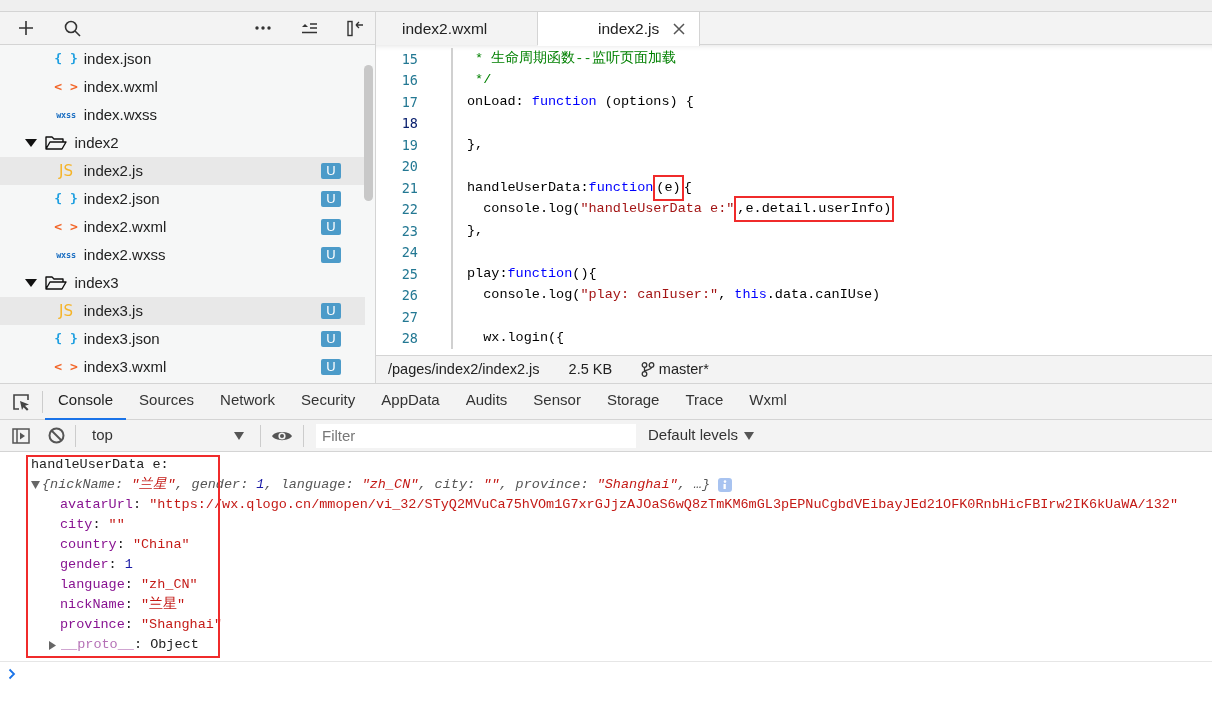  What do you see at coordinates (123, 604) in the screenshot?
I see `property-line: nickName: "兰星"` at bounding box center [123, 604].